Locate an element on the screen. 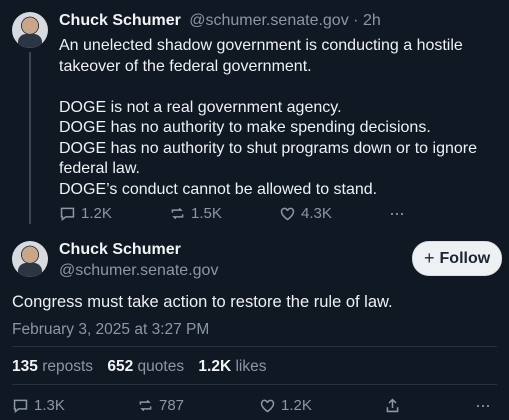 This screenshot has height=420, width=509. quotes-label: quotes is located at coordinates (161, 366).